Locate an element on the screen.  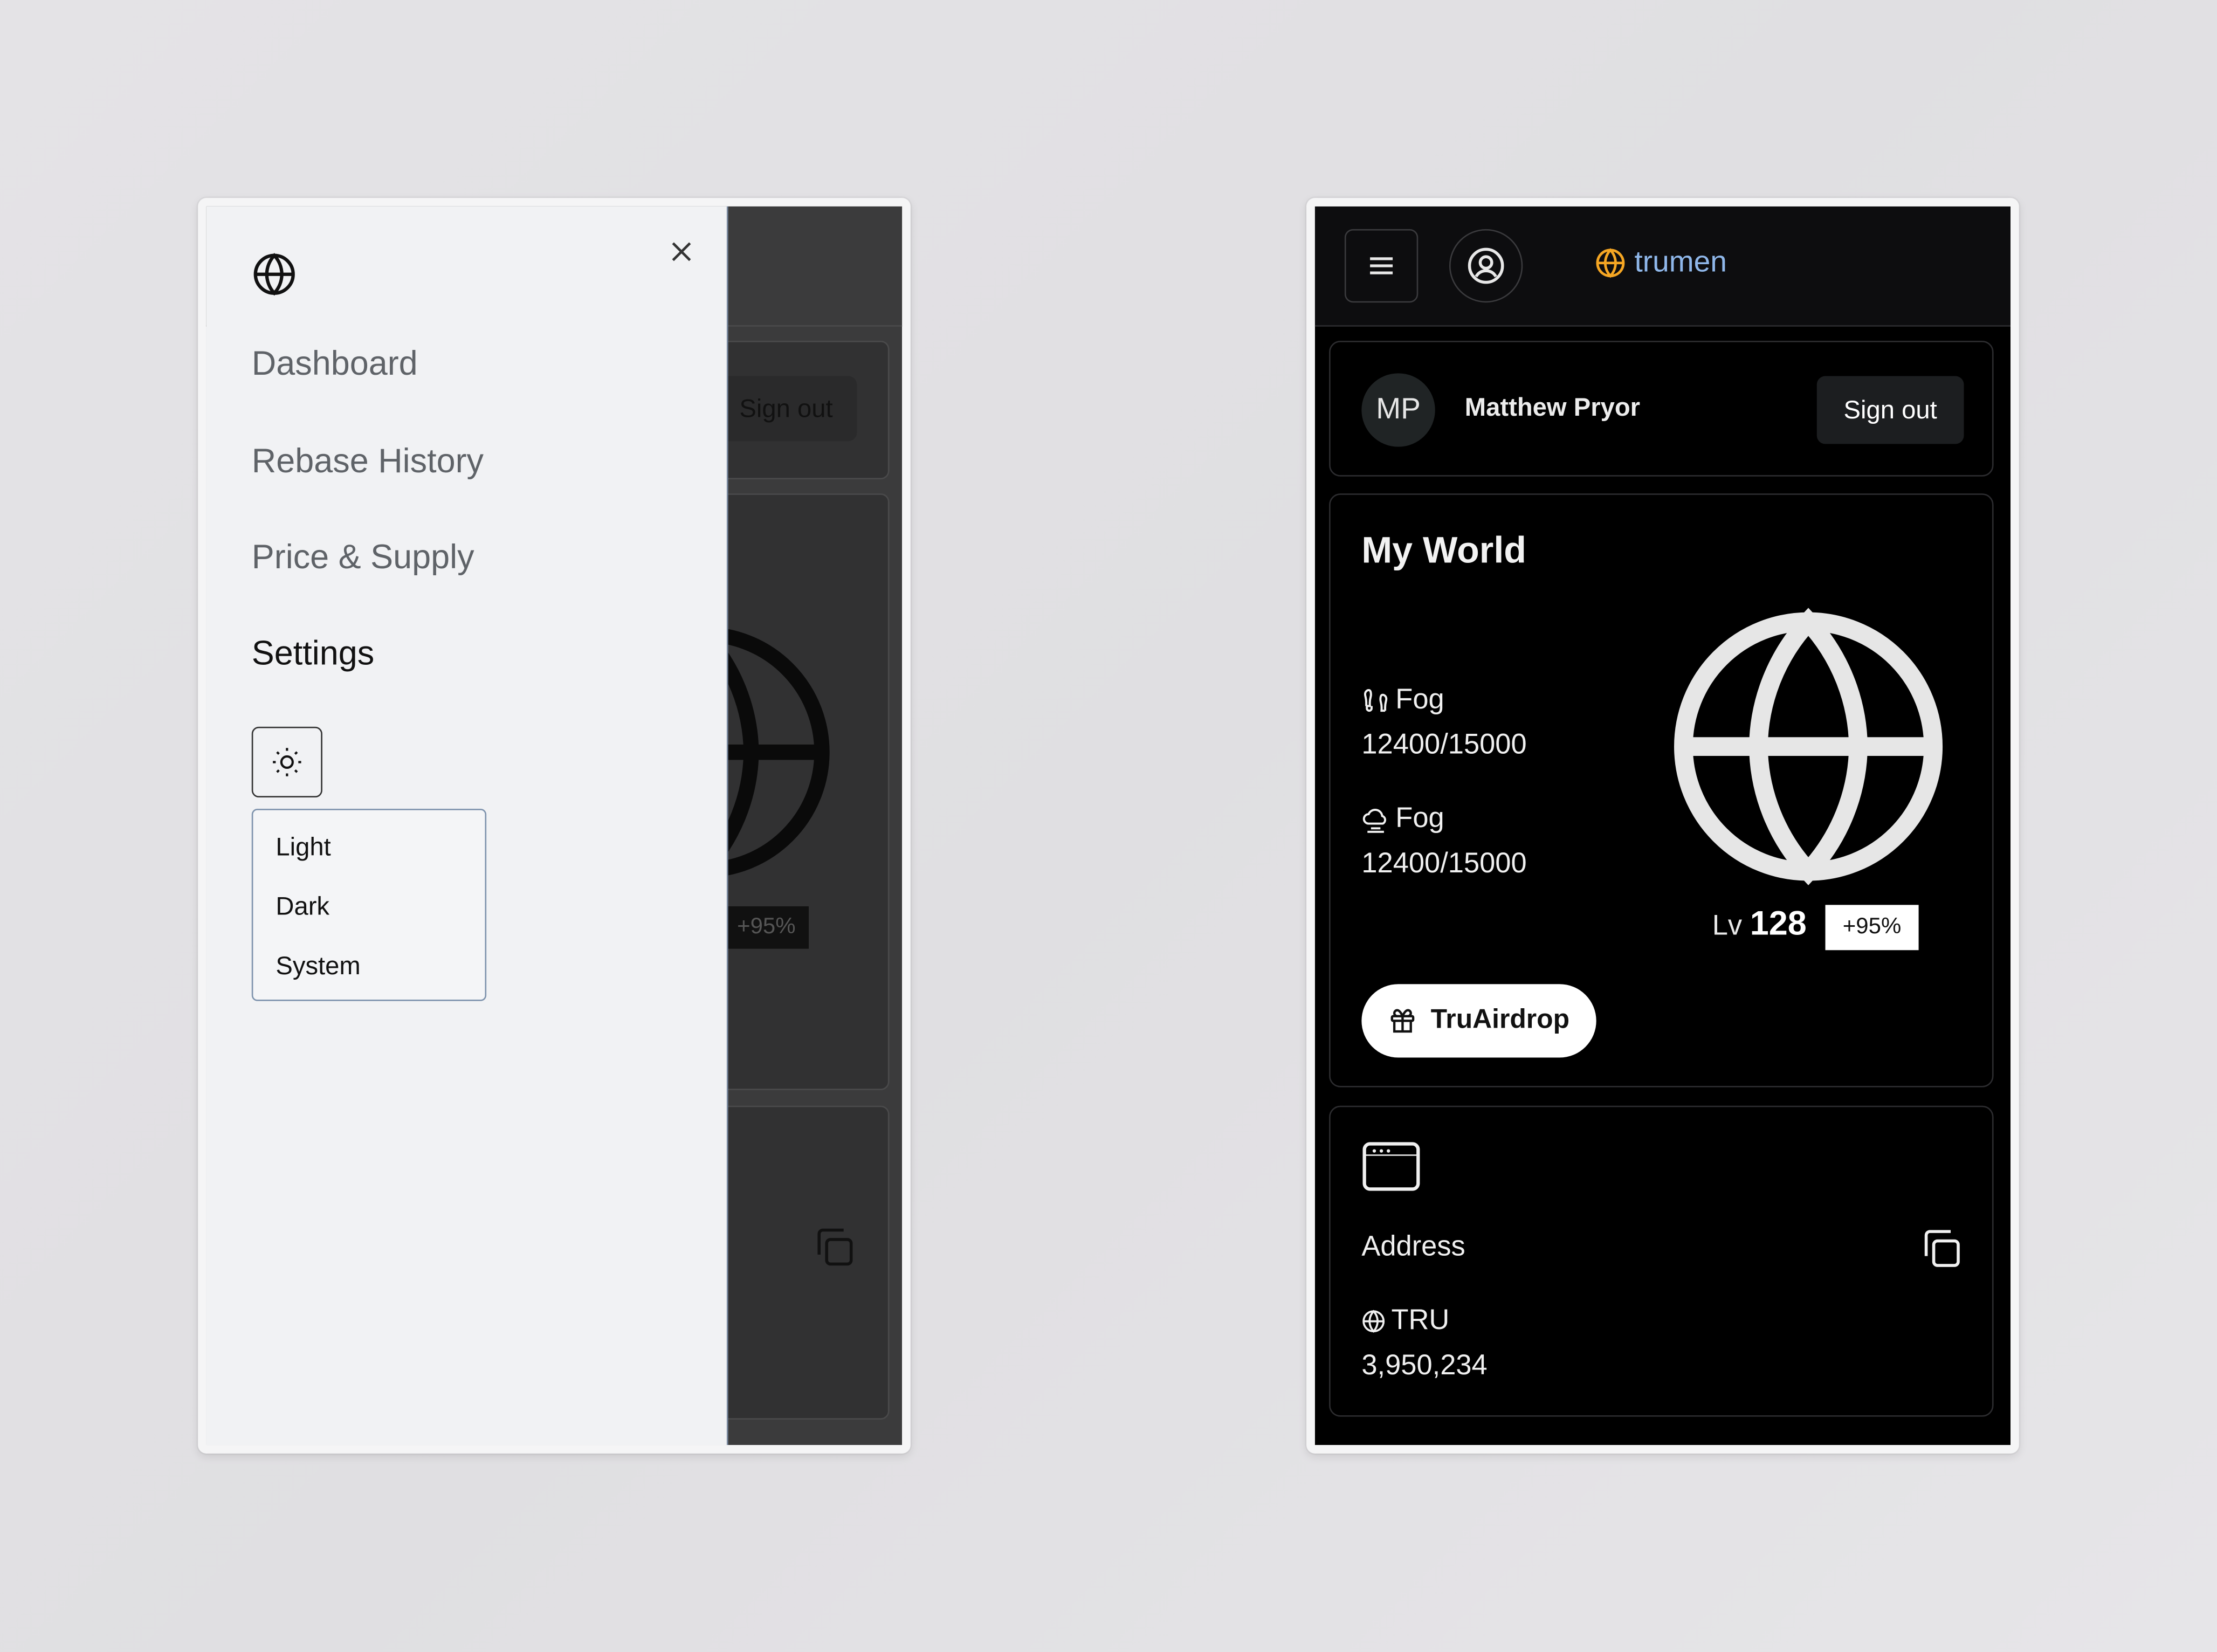
ghost-level-badge: +95% is located at coordinates (766, 927).